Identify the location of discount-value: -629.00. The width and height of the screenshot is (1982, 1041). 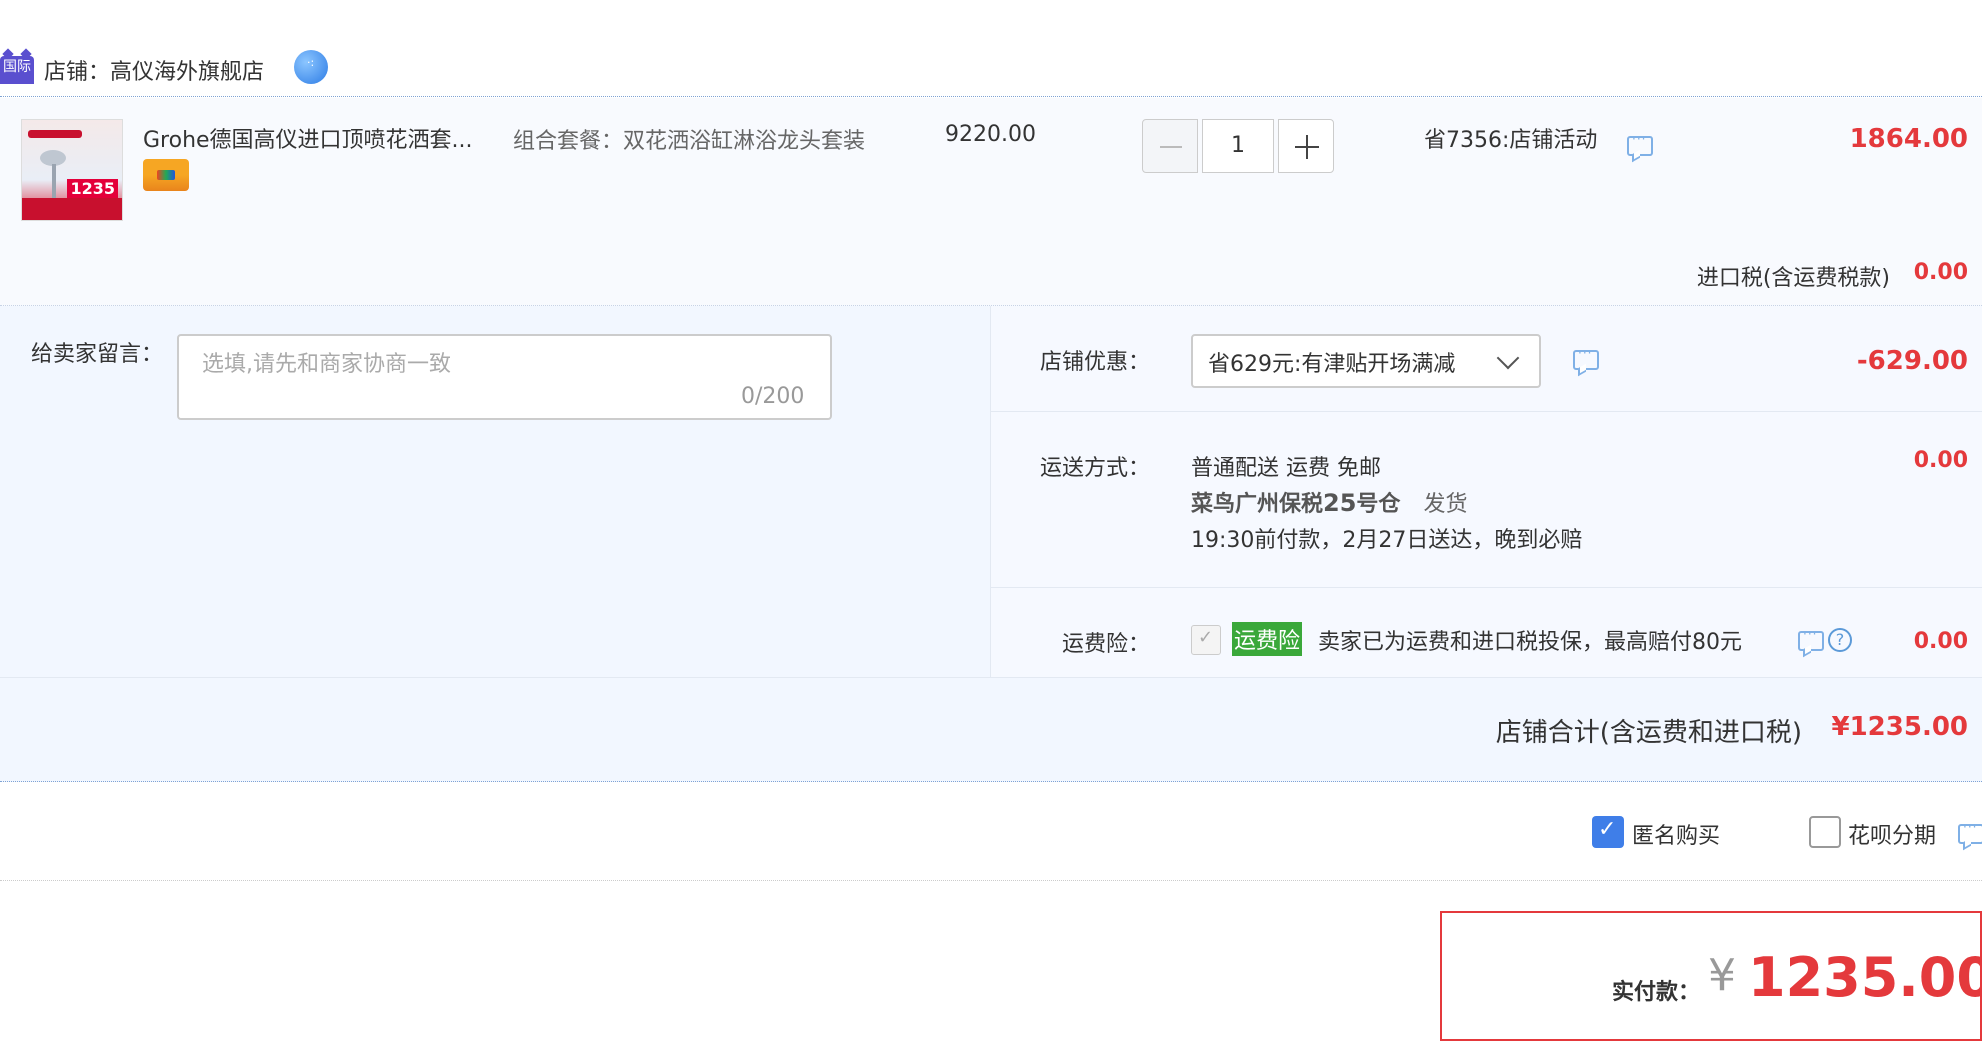
(1912, 361).